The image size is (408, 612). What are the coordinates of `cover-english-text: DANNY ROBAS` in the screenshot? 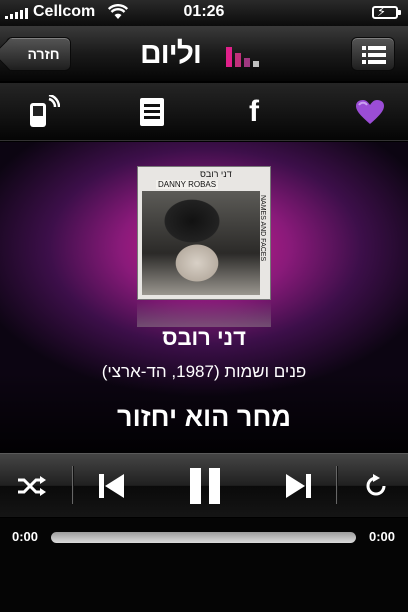 It's located at (187, 184).